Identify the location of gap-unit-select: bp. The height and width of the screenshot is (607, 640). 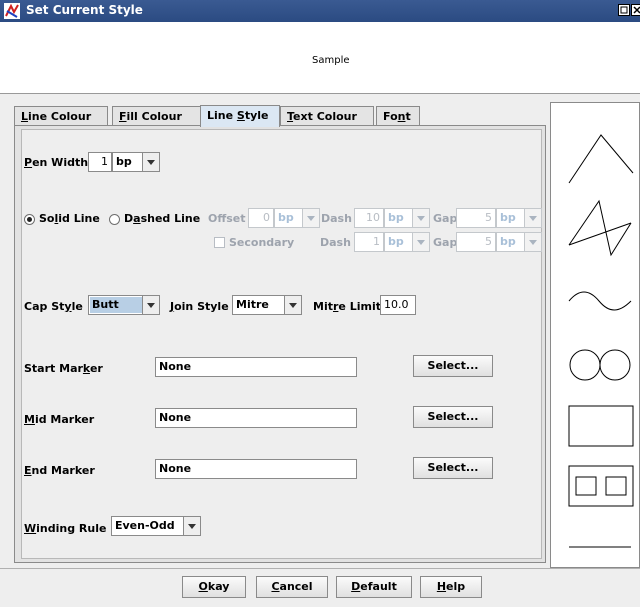
(519, 218).